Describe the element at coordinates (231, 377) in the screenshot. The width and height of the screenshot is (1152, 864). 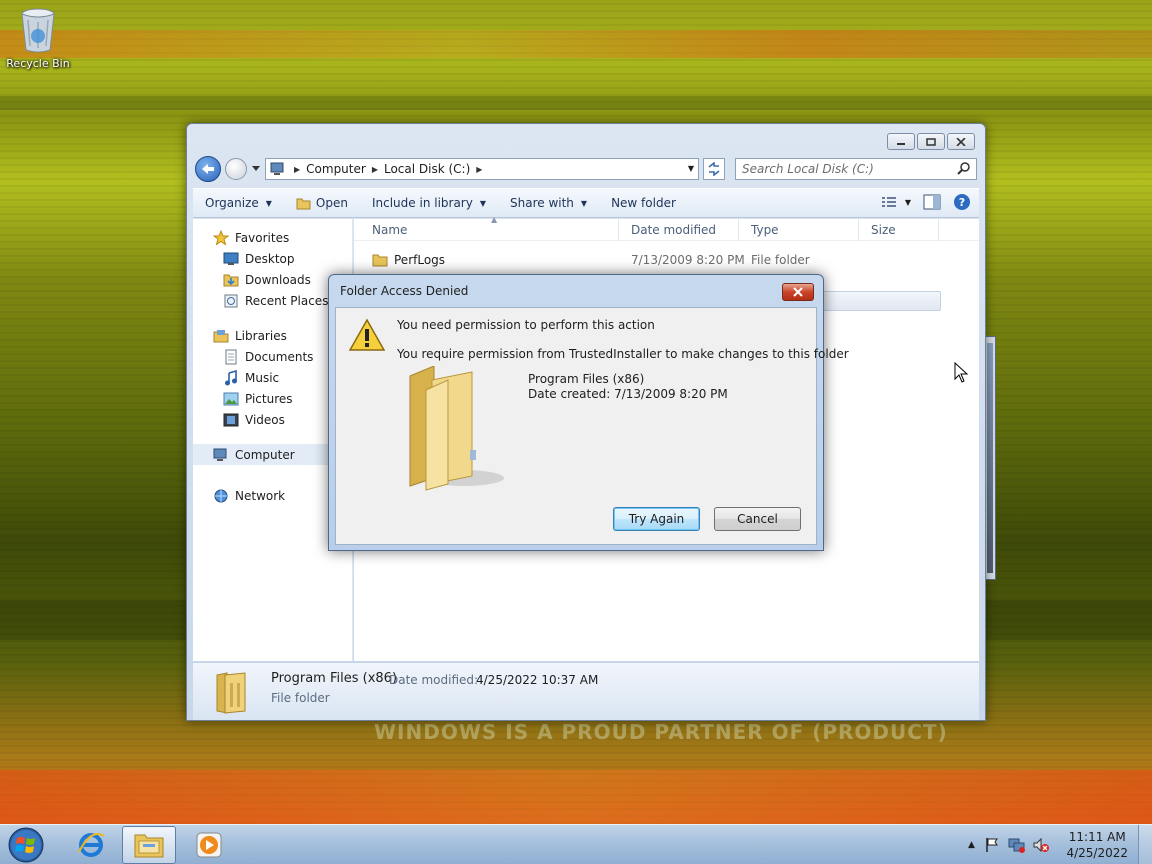
I see `music-icon` at that location.